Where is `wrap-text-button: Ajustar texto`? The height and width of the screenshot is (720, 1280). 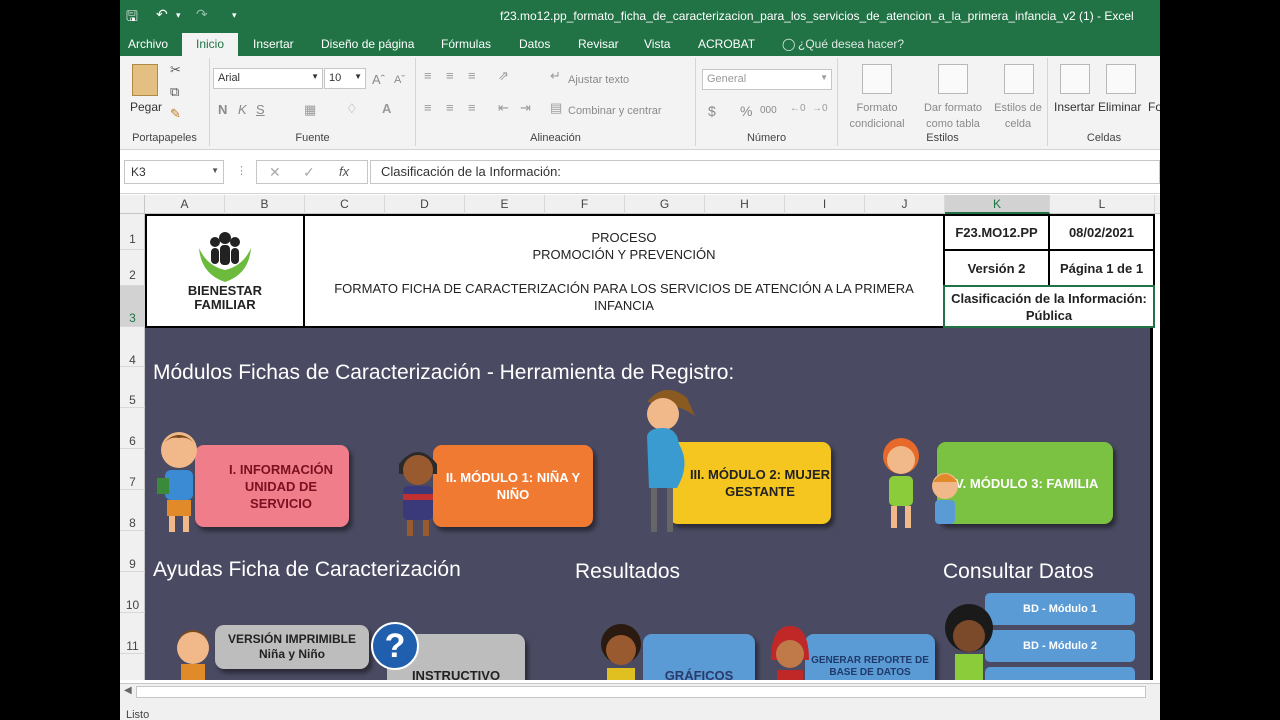 wrap-text-button: Ajustar texto is located at coordinates (598, 80).